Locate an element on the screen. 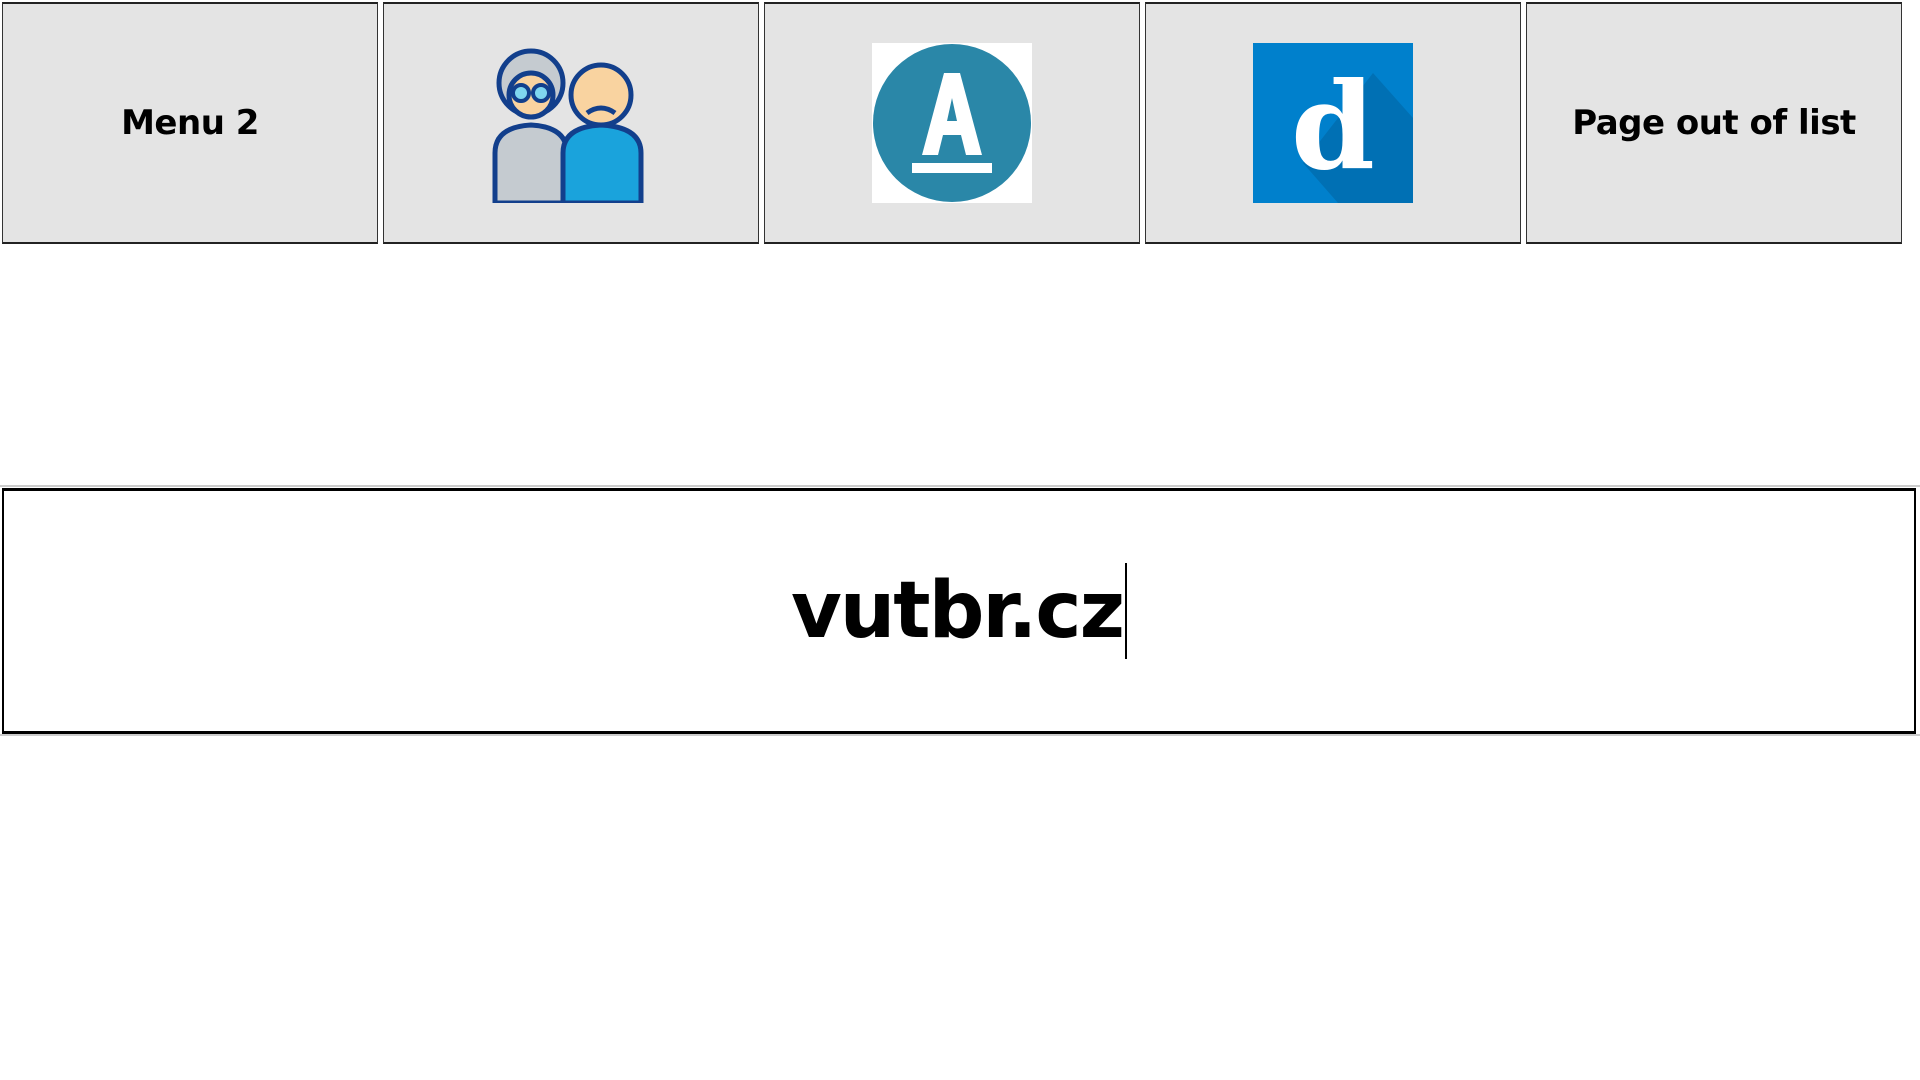  letter-a-circle-logo is located at coordinates (952, 123).